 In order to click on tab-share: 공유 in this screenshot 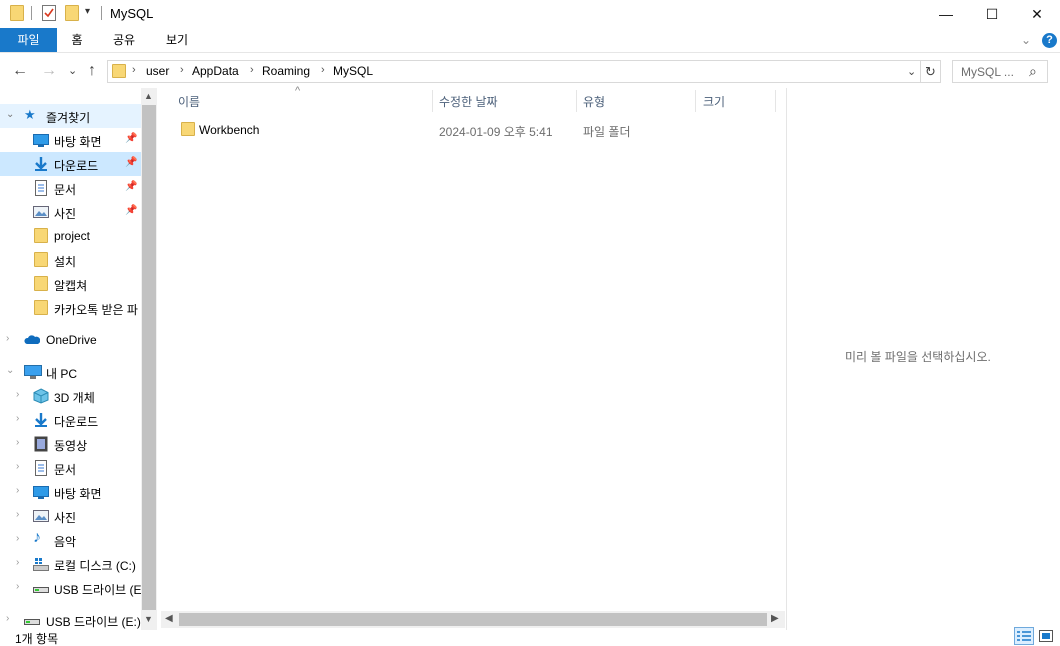, I will do `click(124, 40)`.